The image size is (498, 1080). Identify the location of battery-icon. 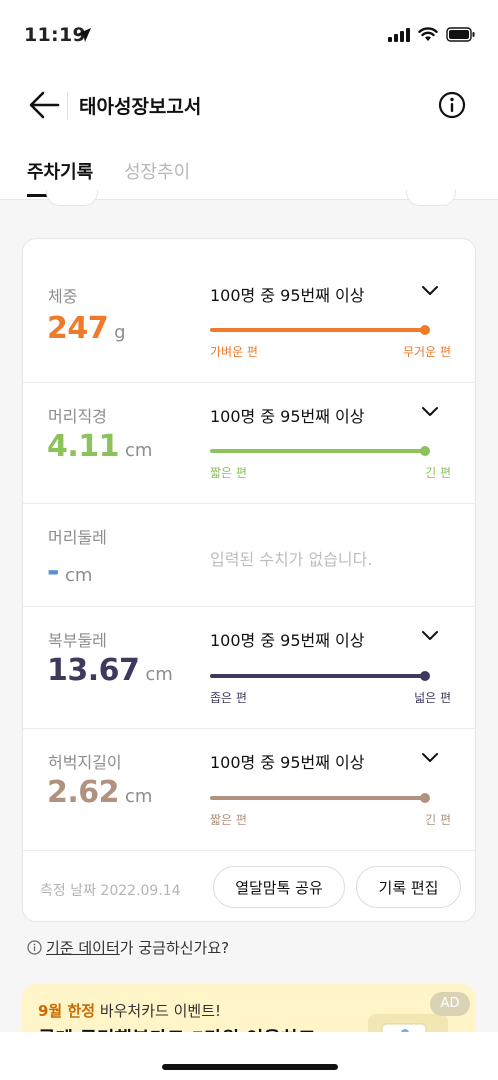
(460, 34).